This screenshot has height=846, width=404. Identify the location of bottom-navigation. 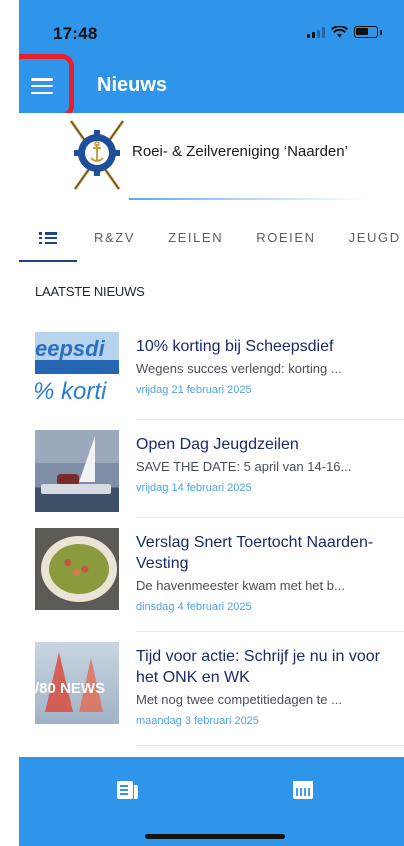
(211, 801).